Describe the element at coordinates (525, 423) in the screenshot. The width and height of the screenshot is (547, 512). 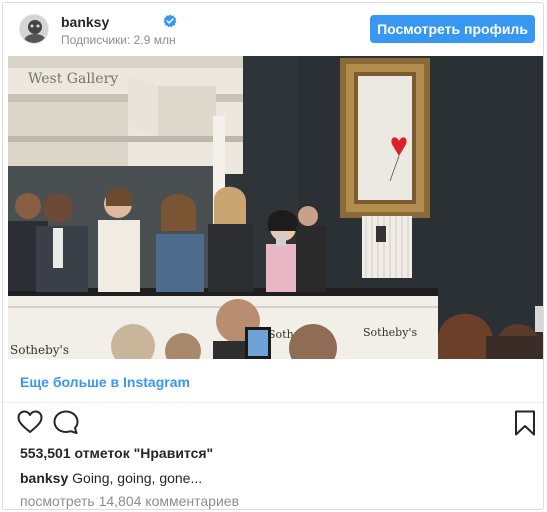
I see `bookmark-icon` at that location.